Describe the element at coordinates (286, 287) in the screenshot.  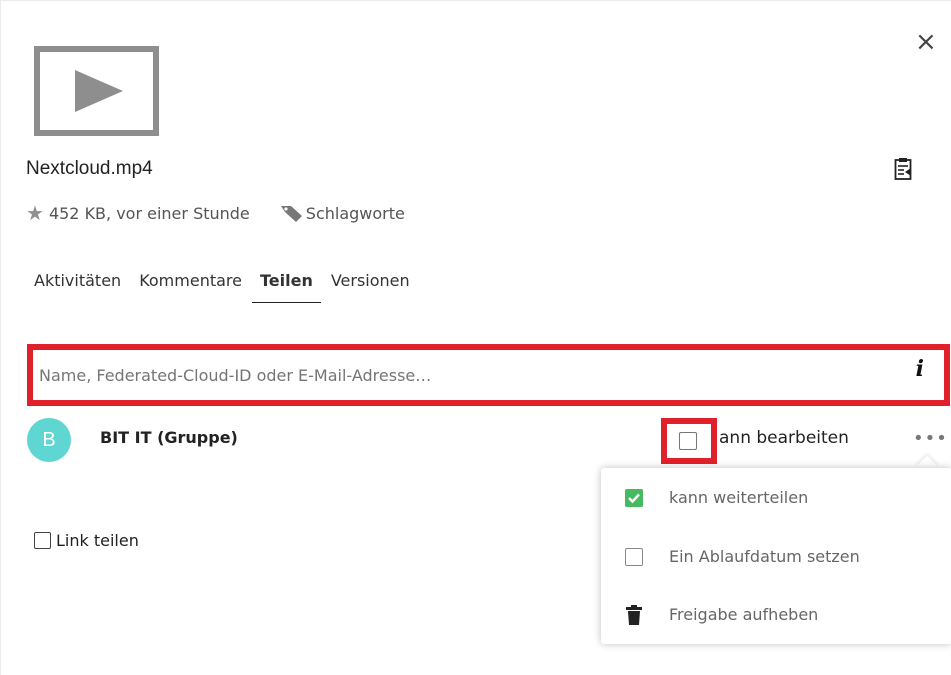
I see `tab-sharing: Teilen` at that location.